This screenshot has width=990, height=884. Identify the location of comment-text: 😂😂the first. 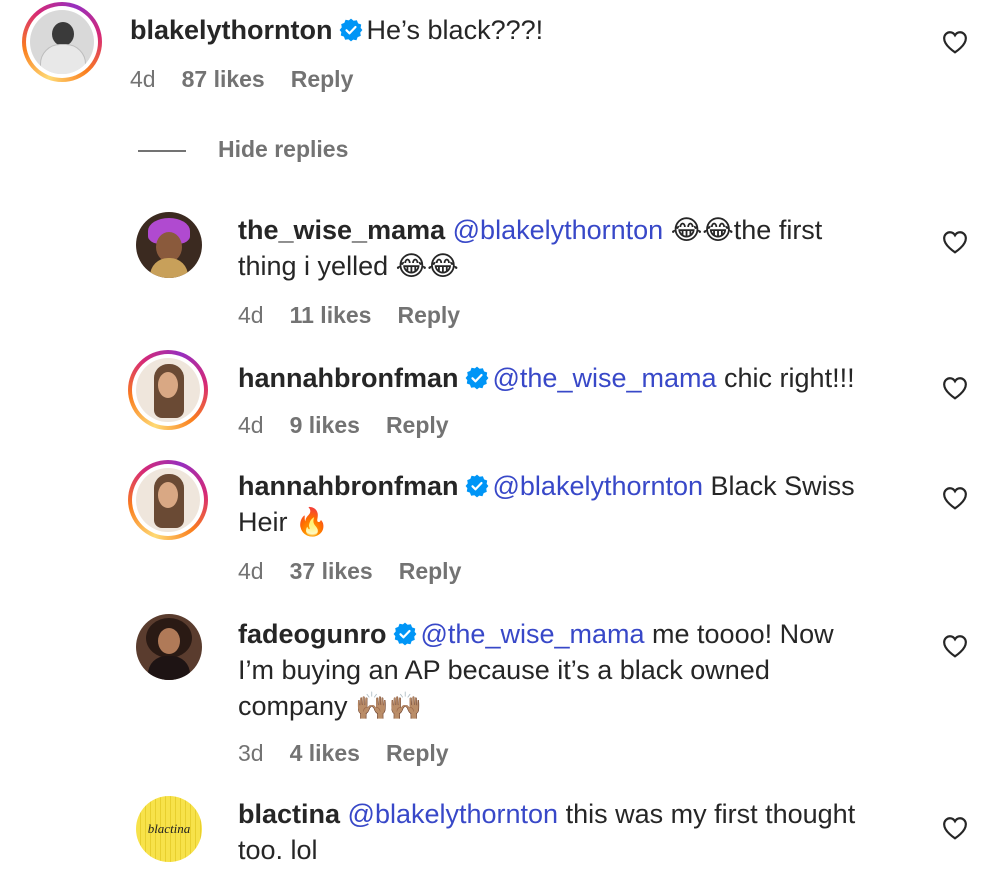
(746, 230).